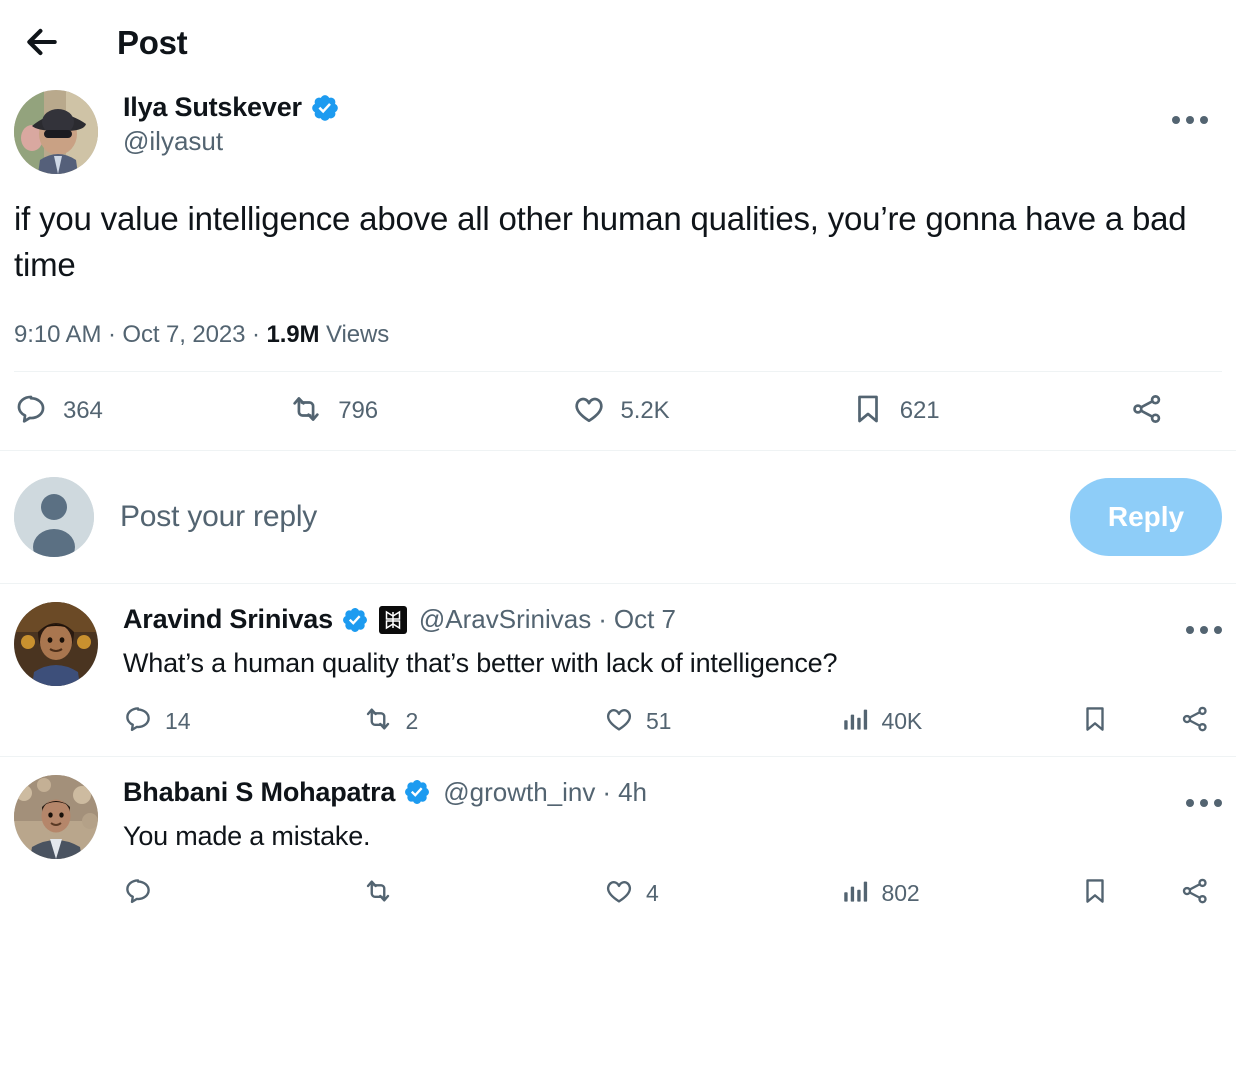  I want to click on reply-author-display-name: Bhabani S Mohapatra, so click(259, 792).